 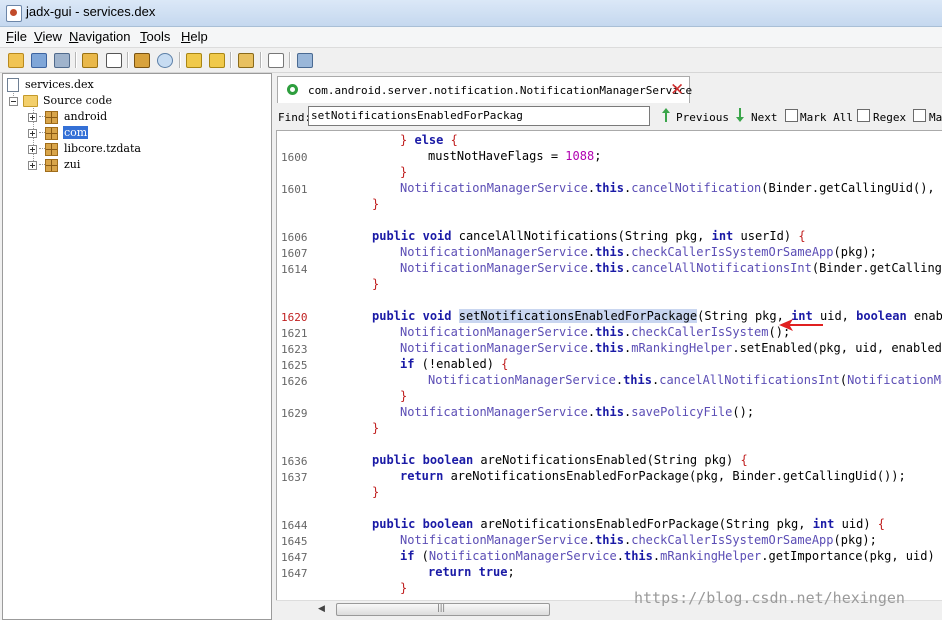 What do you see at coordinates (59, 84) in the screenshot?
I see `tree-node-label: services.dex` at bounding box center [59, 84].